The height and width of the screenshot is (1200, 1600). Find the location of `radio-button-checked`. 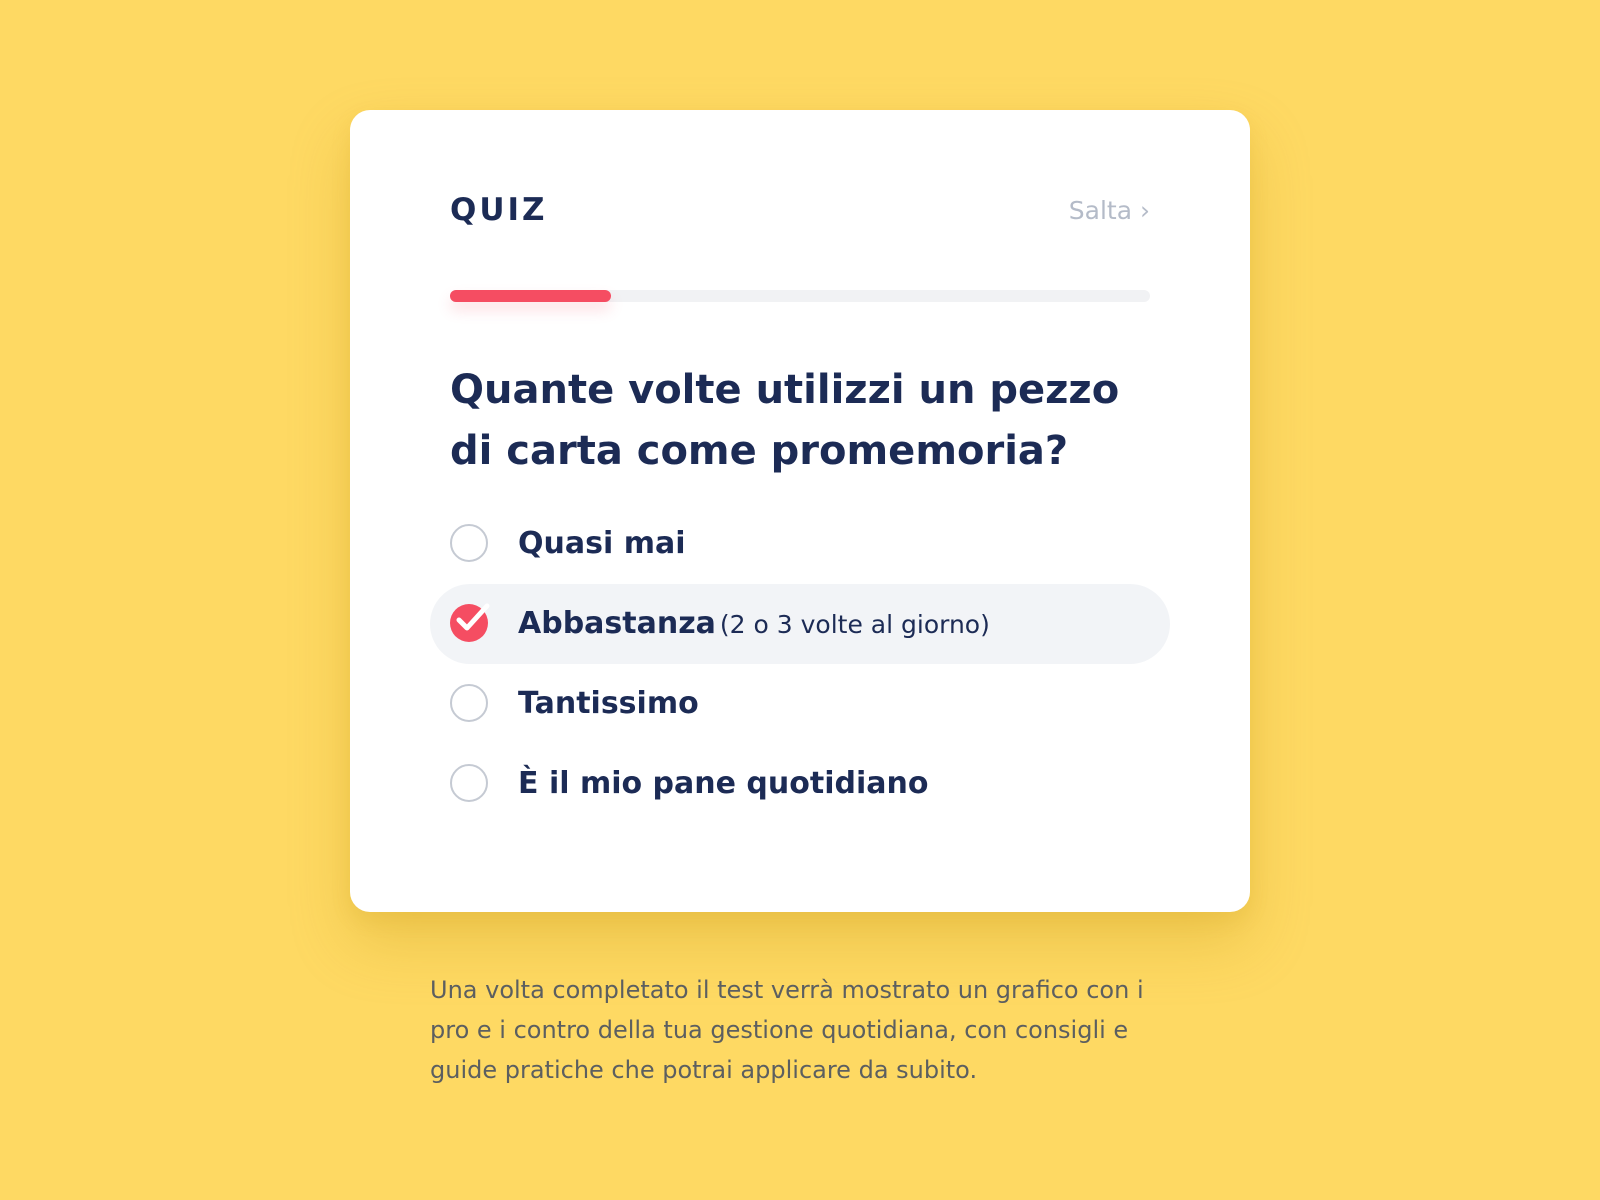

radio-button-checked is located at coordinates (470, 622).